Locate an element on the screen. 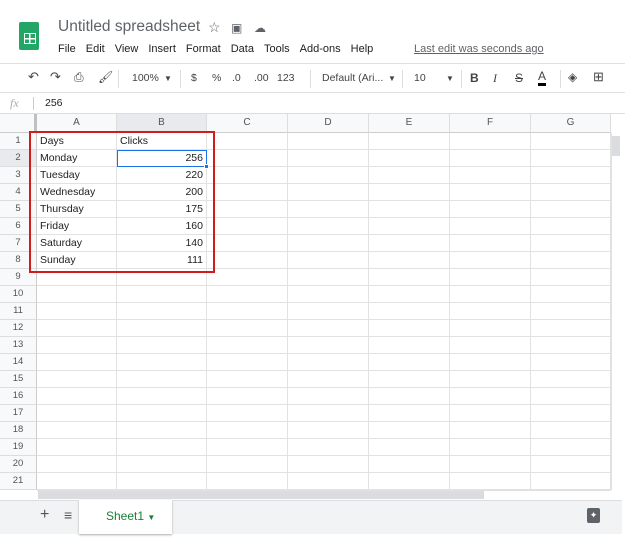 This screenshot has width=625, height=547. column-header-G: G is located at coordinates (571, 123).